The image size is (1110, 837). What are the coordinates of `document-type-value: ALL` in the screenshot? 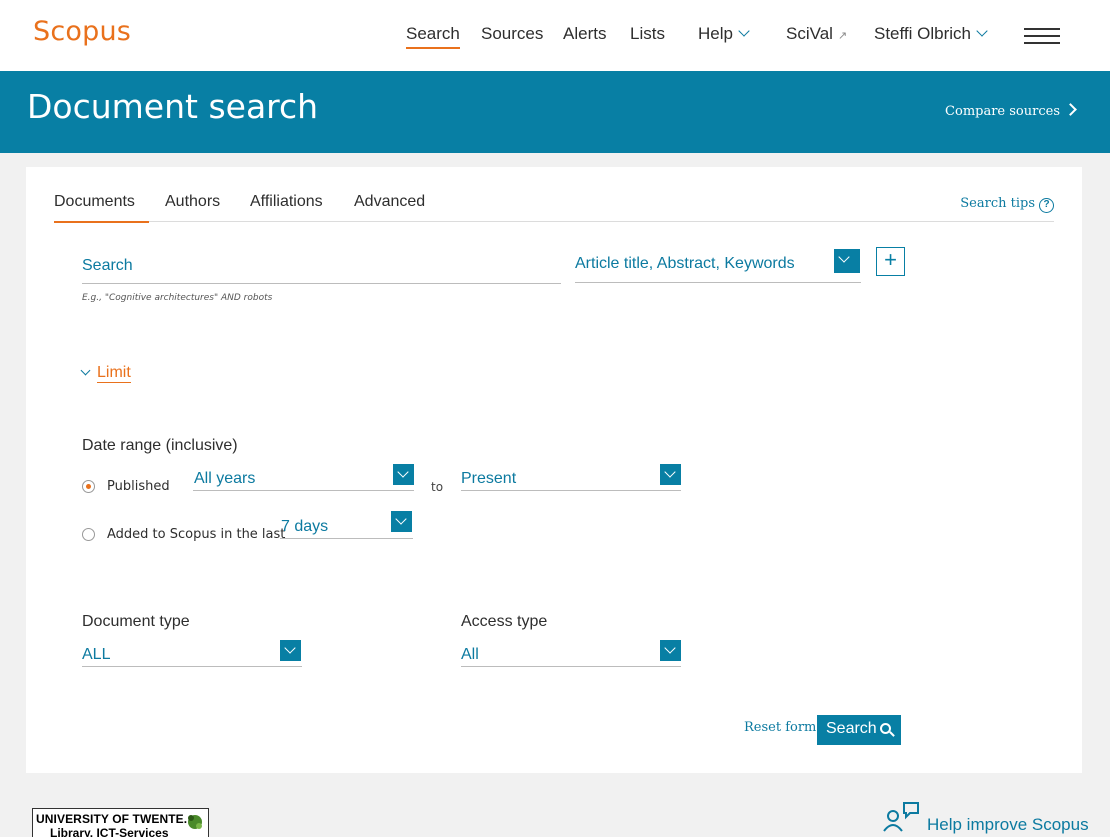 It's located at (96, 654).